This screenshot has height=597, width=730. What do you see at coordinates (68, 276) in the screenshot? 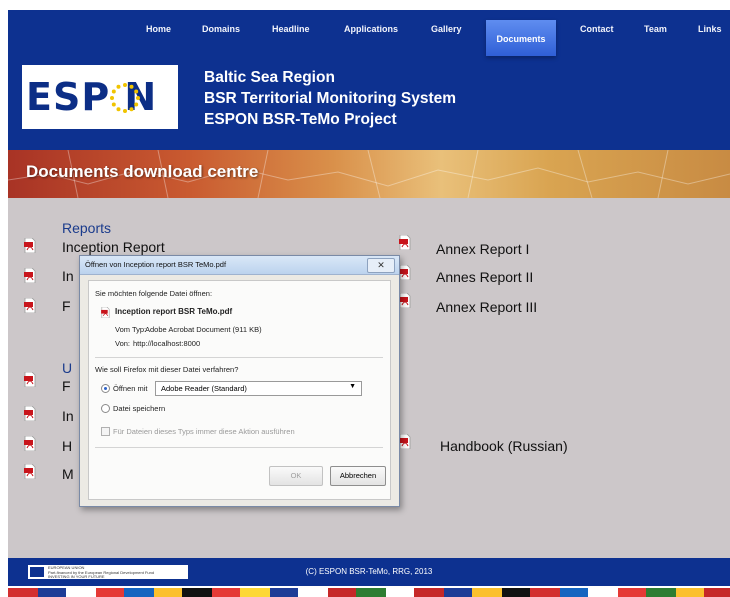
I see `doc-link-left-2: In` at bounding box center [68, 276].